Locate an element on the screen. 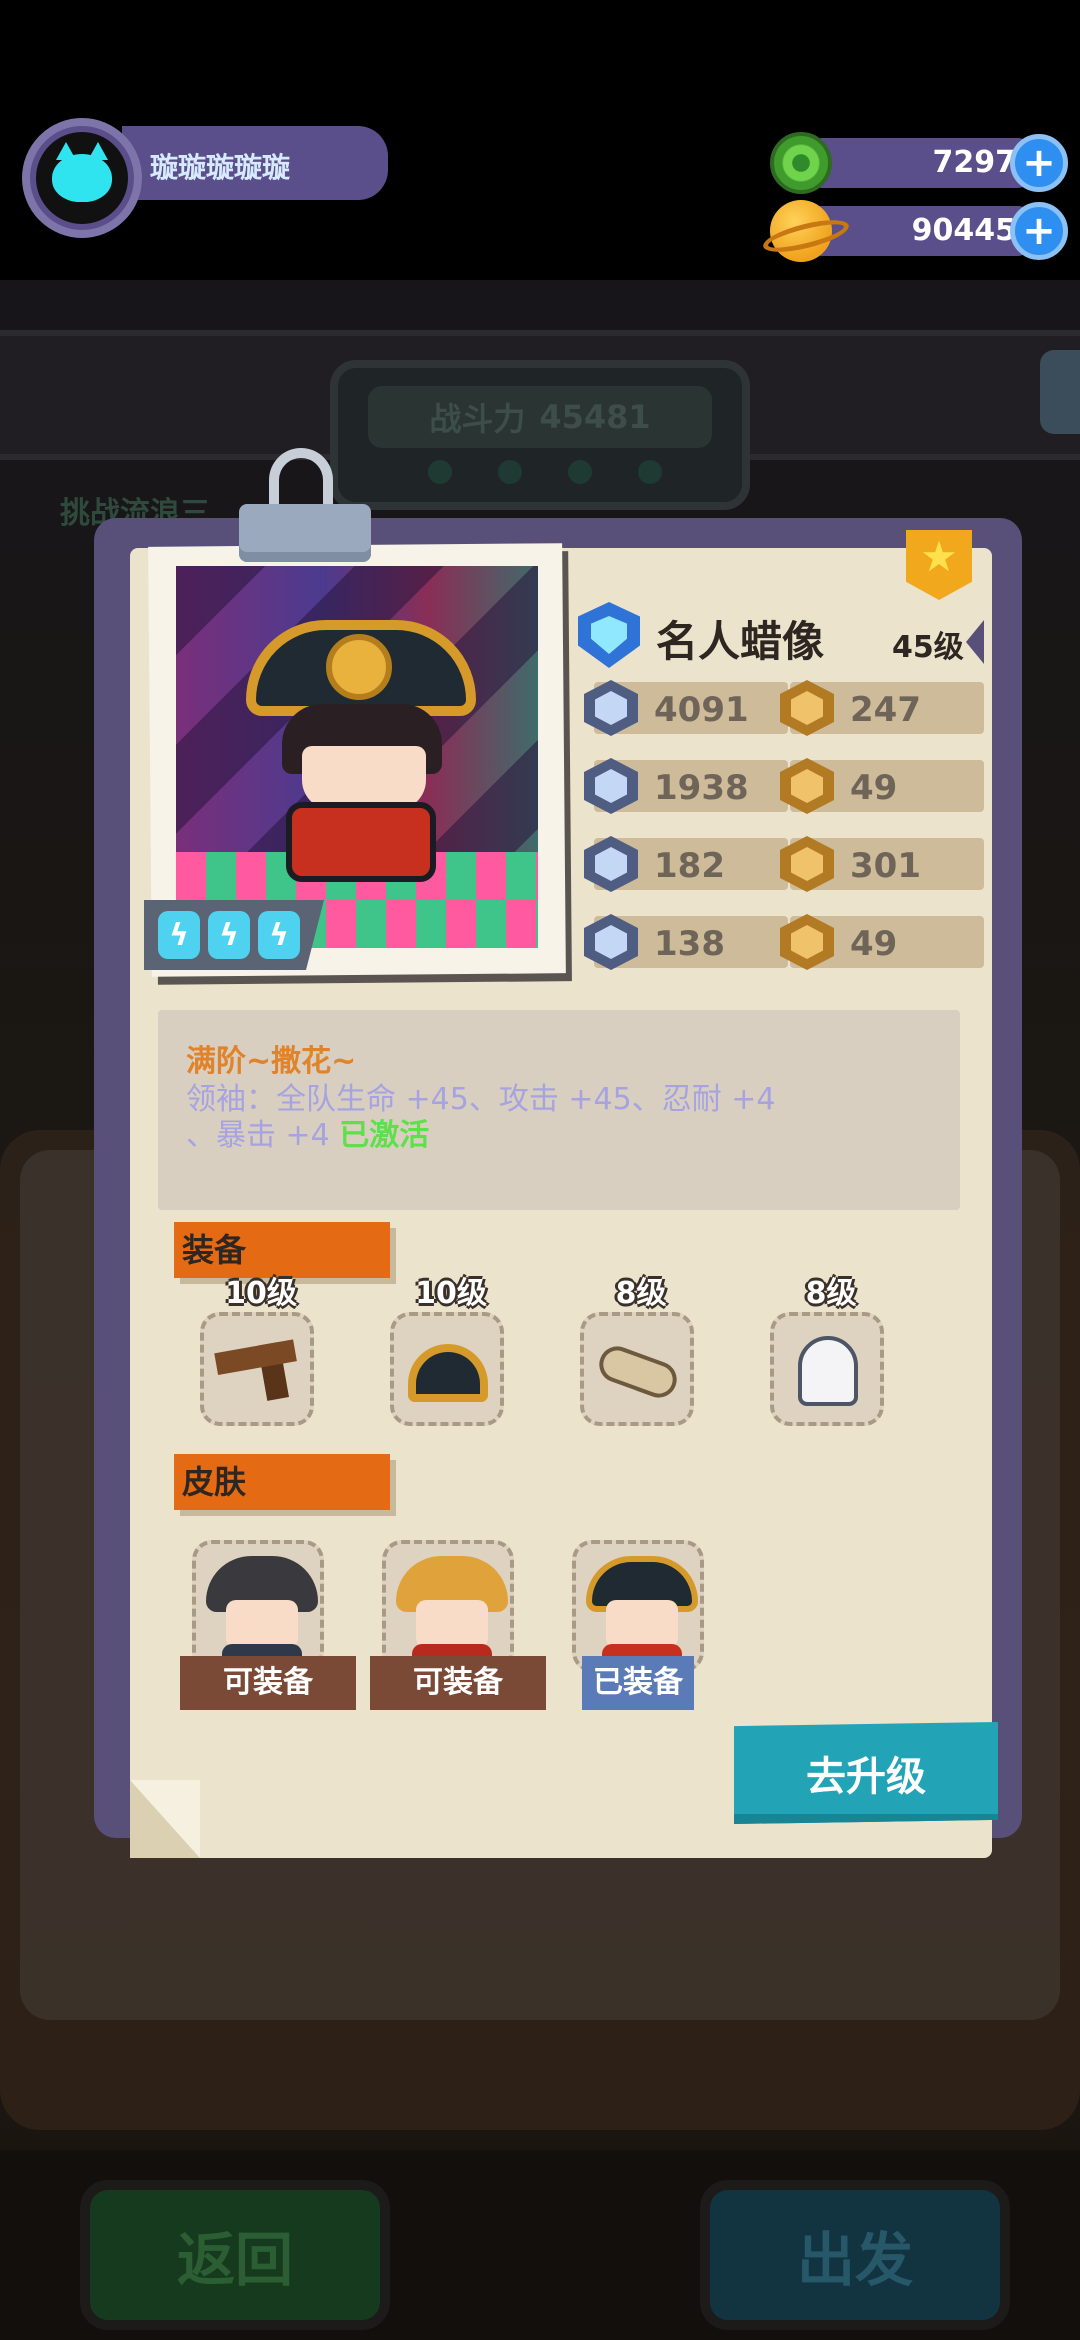 This screenshot has width=1080, height=2340. stat-anchor: 138 is located at coordinates (686, 942).